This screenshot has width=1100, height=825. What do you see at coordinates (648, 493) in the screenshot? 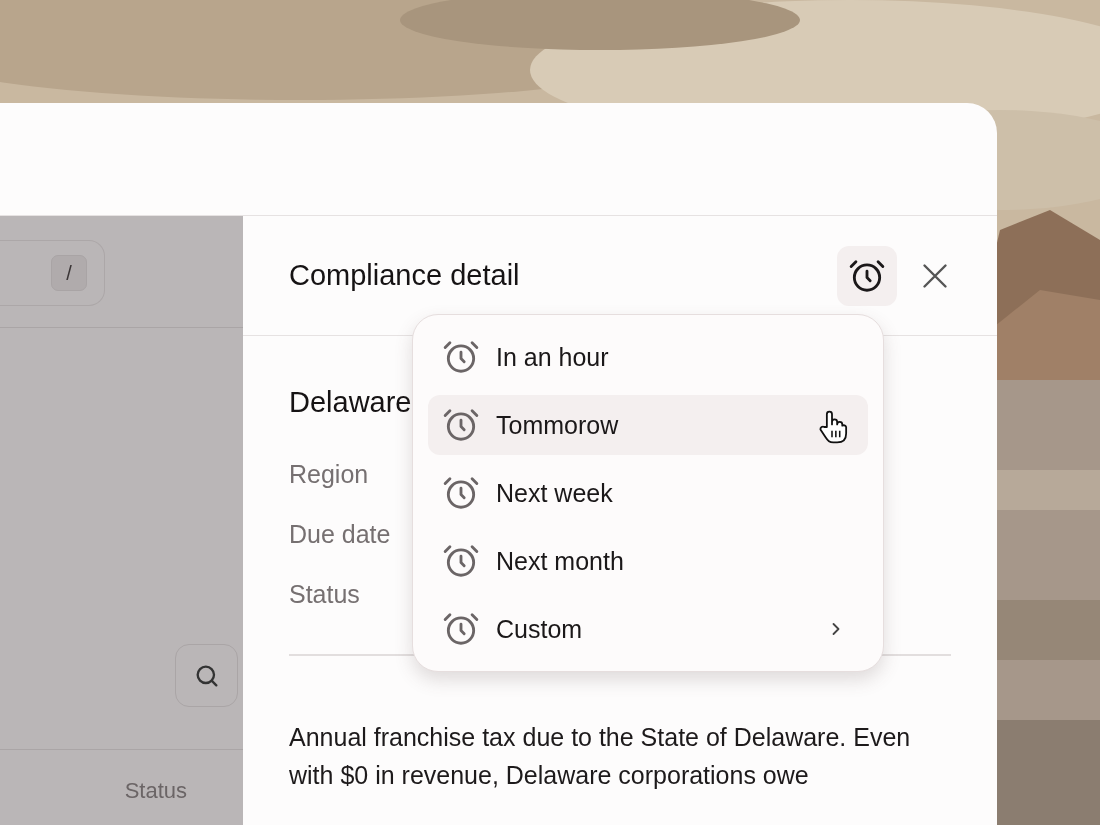
I see `menu-item: Next week` at bounding box center [648, 493].